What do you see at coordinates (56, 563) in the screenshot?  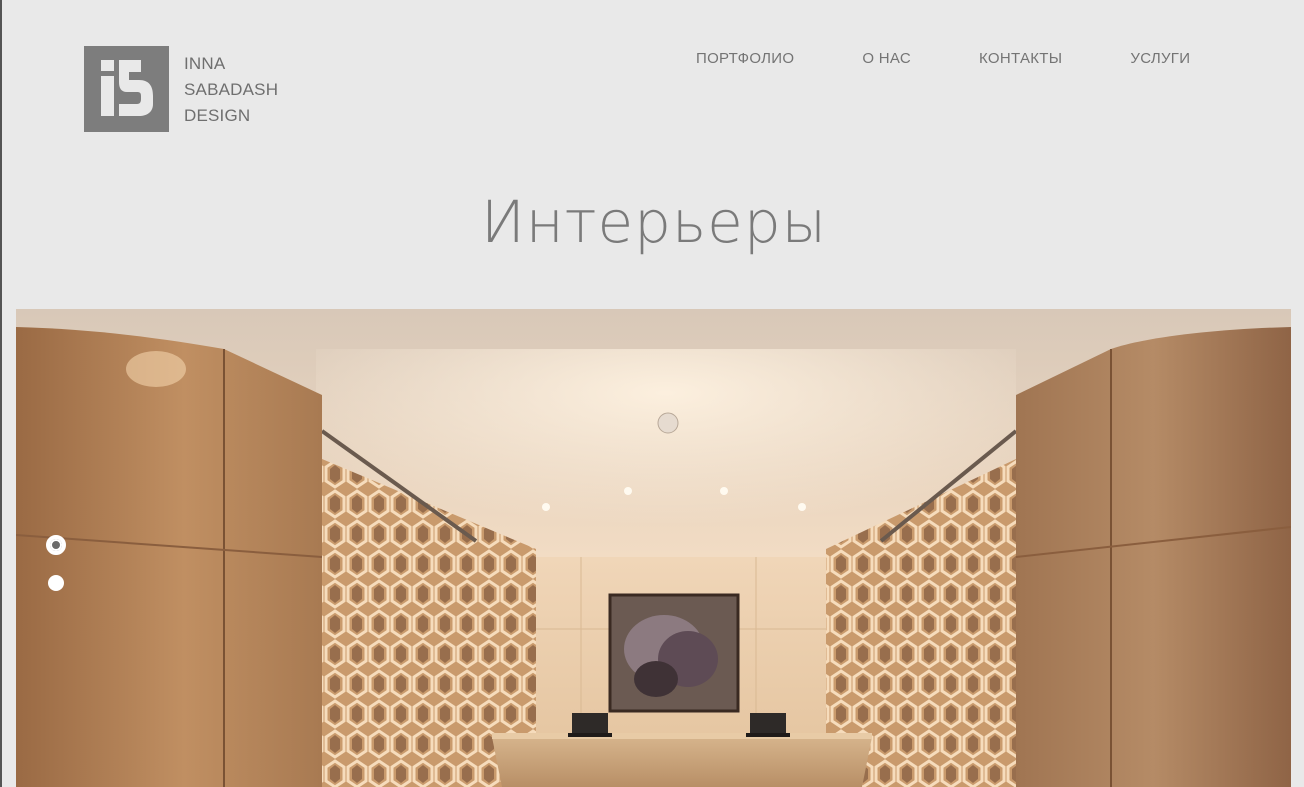 I see `slider-pagination` at bounding box center [56, 563].